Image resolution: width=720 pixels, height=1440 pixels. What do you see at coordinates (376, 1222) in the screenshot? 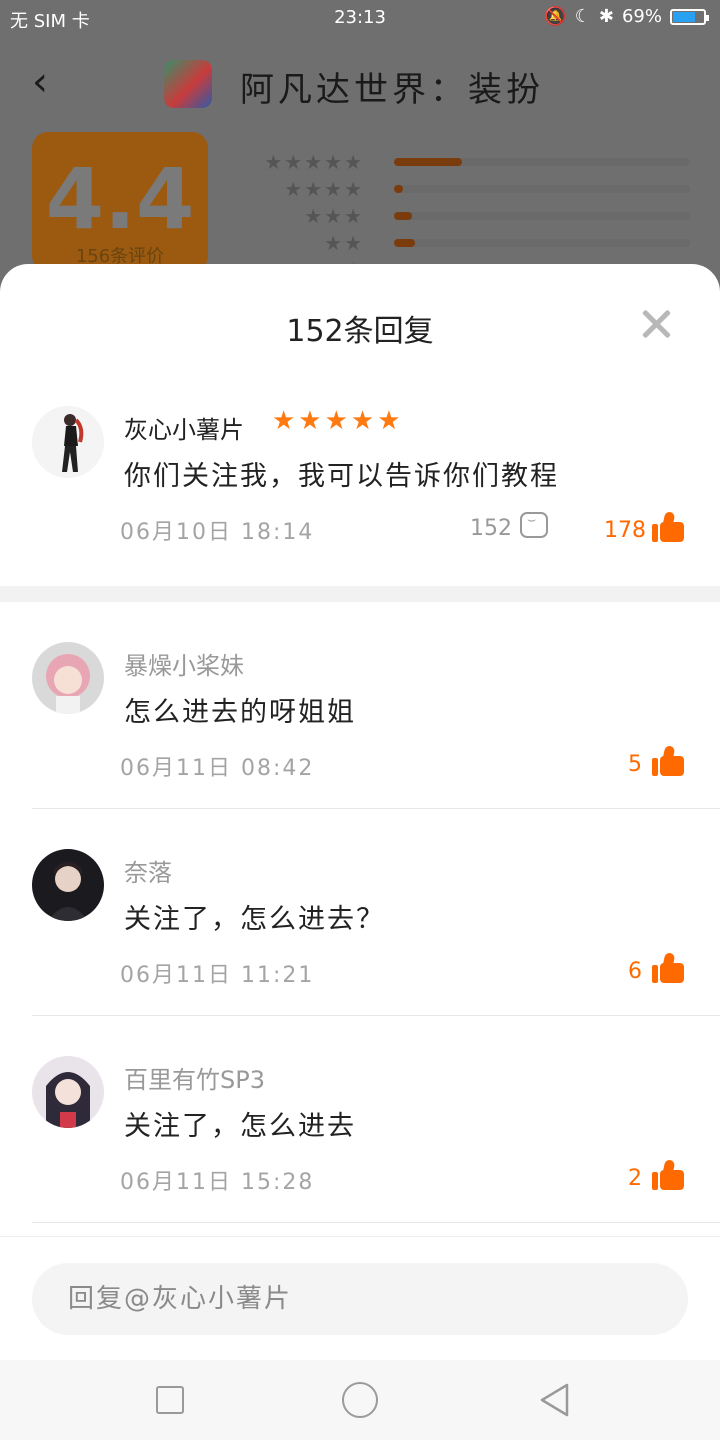
I see `divider` at bounding box center [376, 1222].